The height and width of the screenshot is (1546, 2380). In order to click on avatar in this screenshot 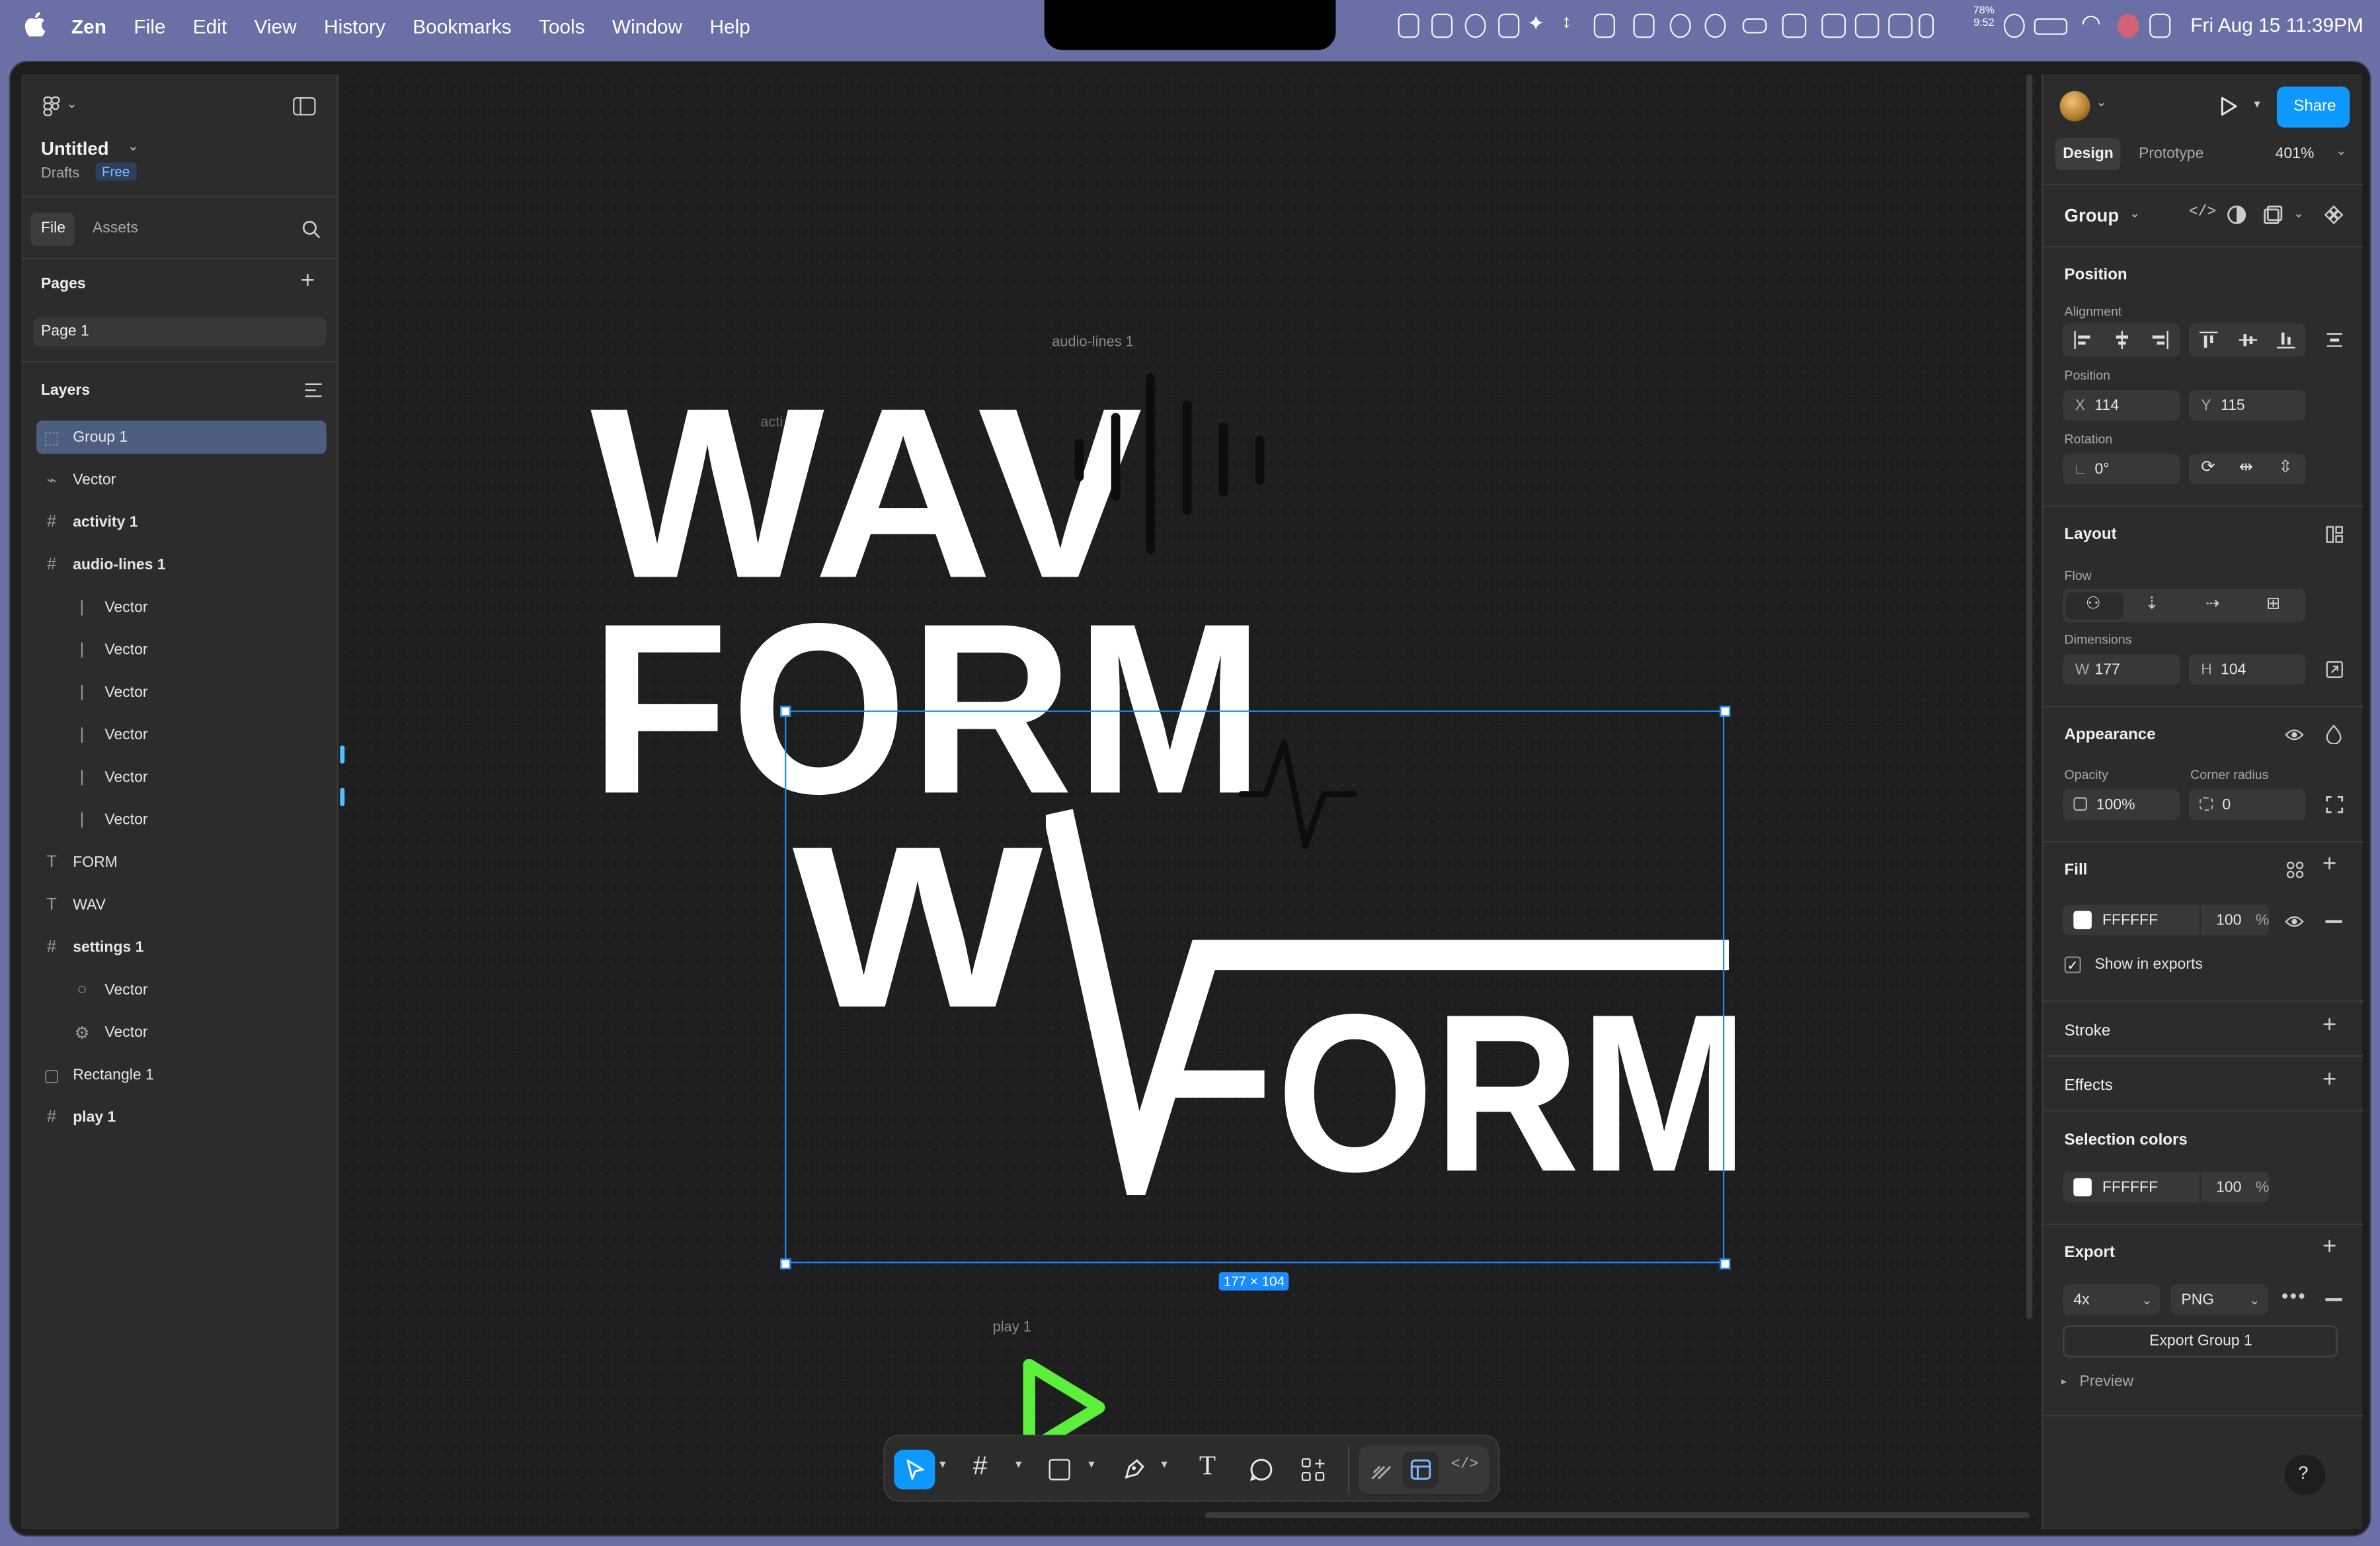, I will do `click(2074, 106)`.